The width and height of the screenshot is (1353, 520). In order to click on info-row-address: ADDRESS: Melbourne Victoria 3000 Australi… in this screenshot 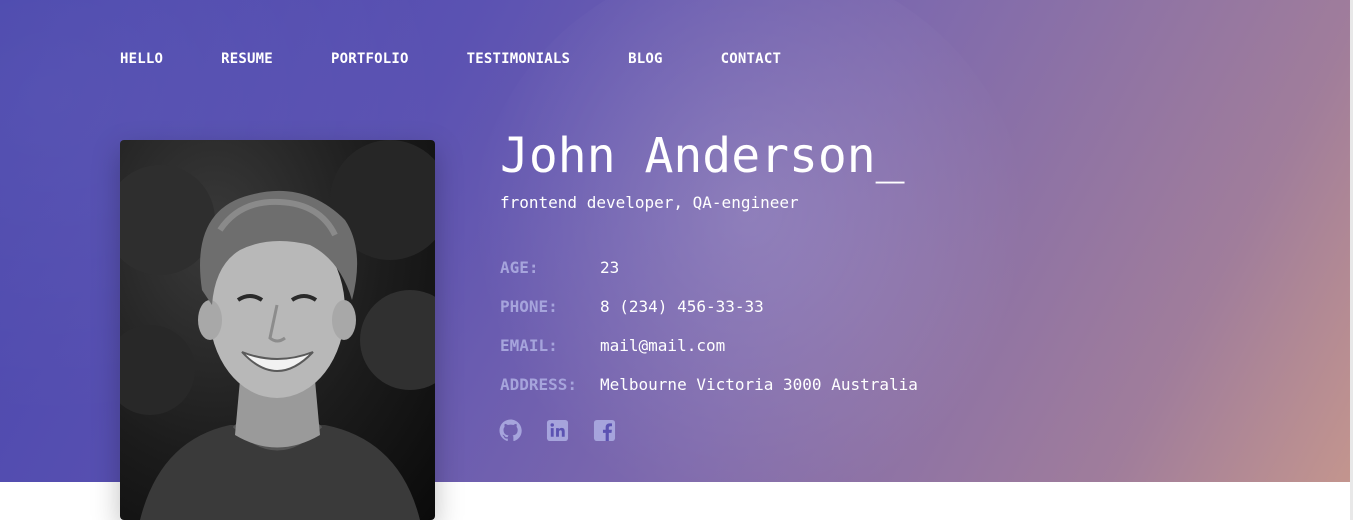, I will do `click(709, 384)`.